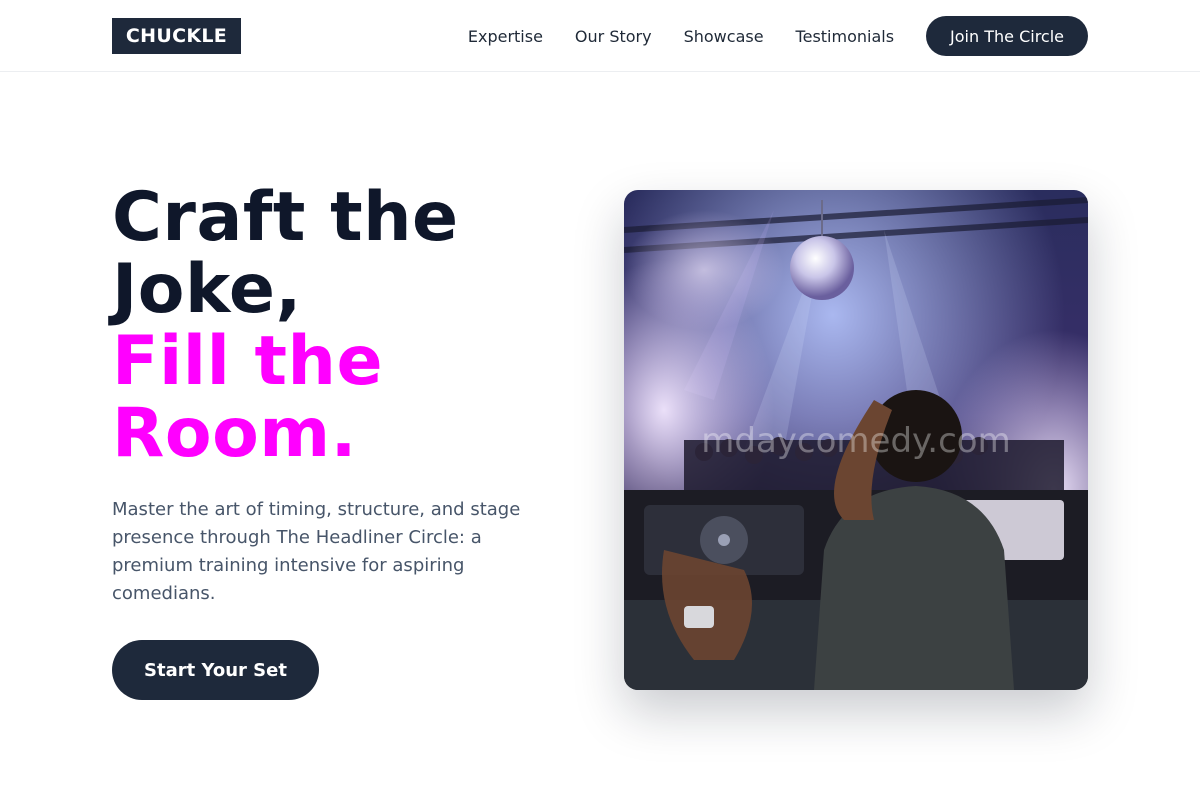 Image resolution: width=1200 pixels, height=800 pixels. Describe the element at coordinates (724, 36) in the screenshot. I see `nav-link-showcase: Showcase` at that location.